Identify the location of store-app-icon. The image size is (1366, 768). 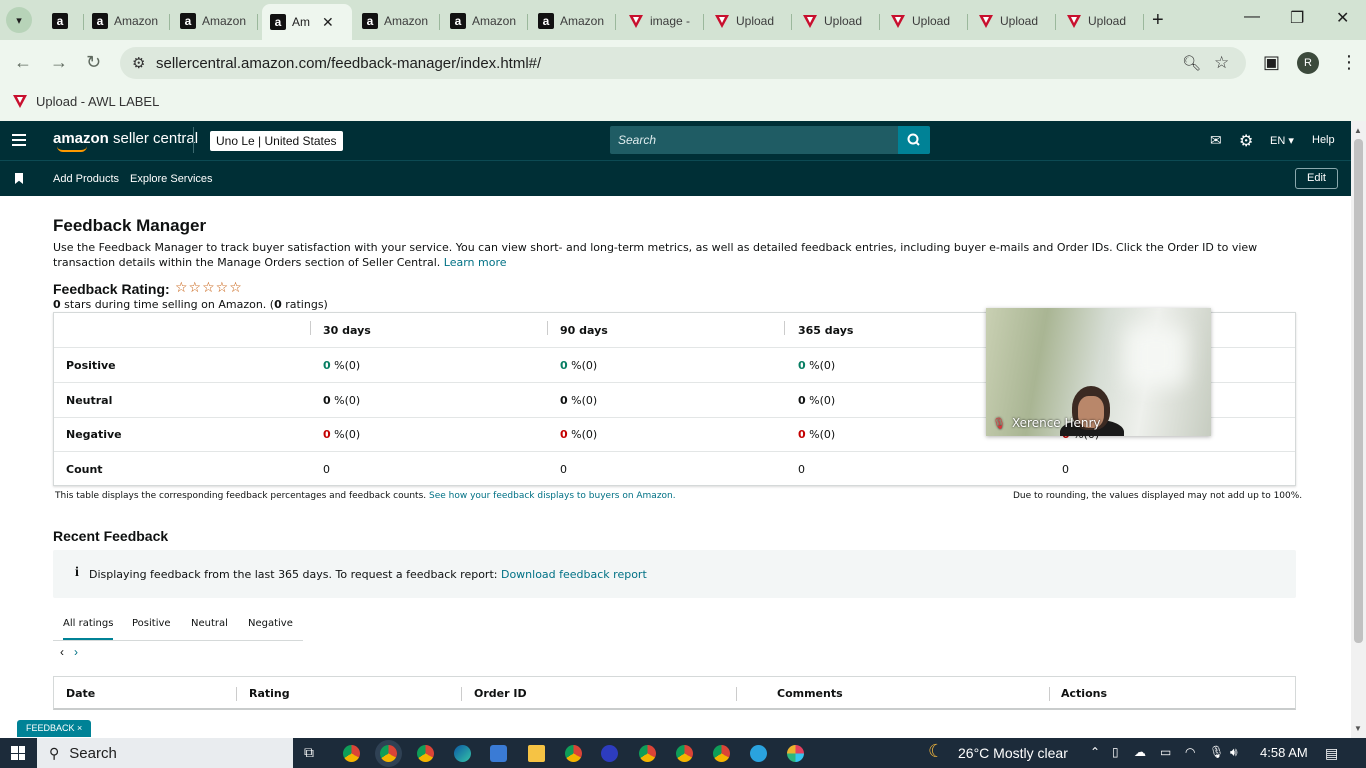
(498, 753).